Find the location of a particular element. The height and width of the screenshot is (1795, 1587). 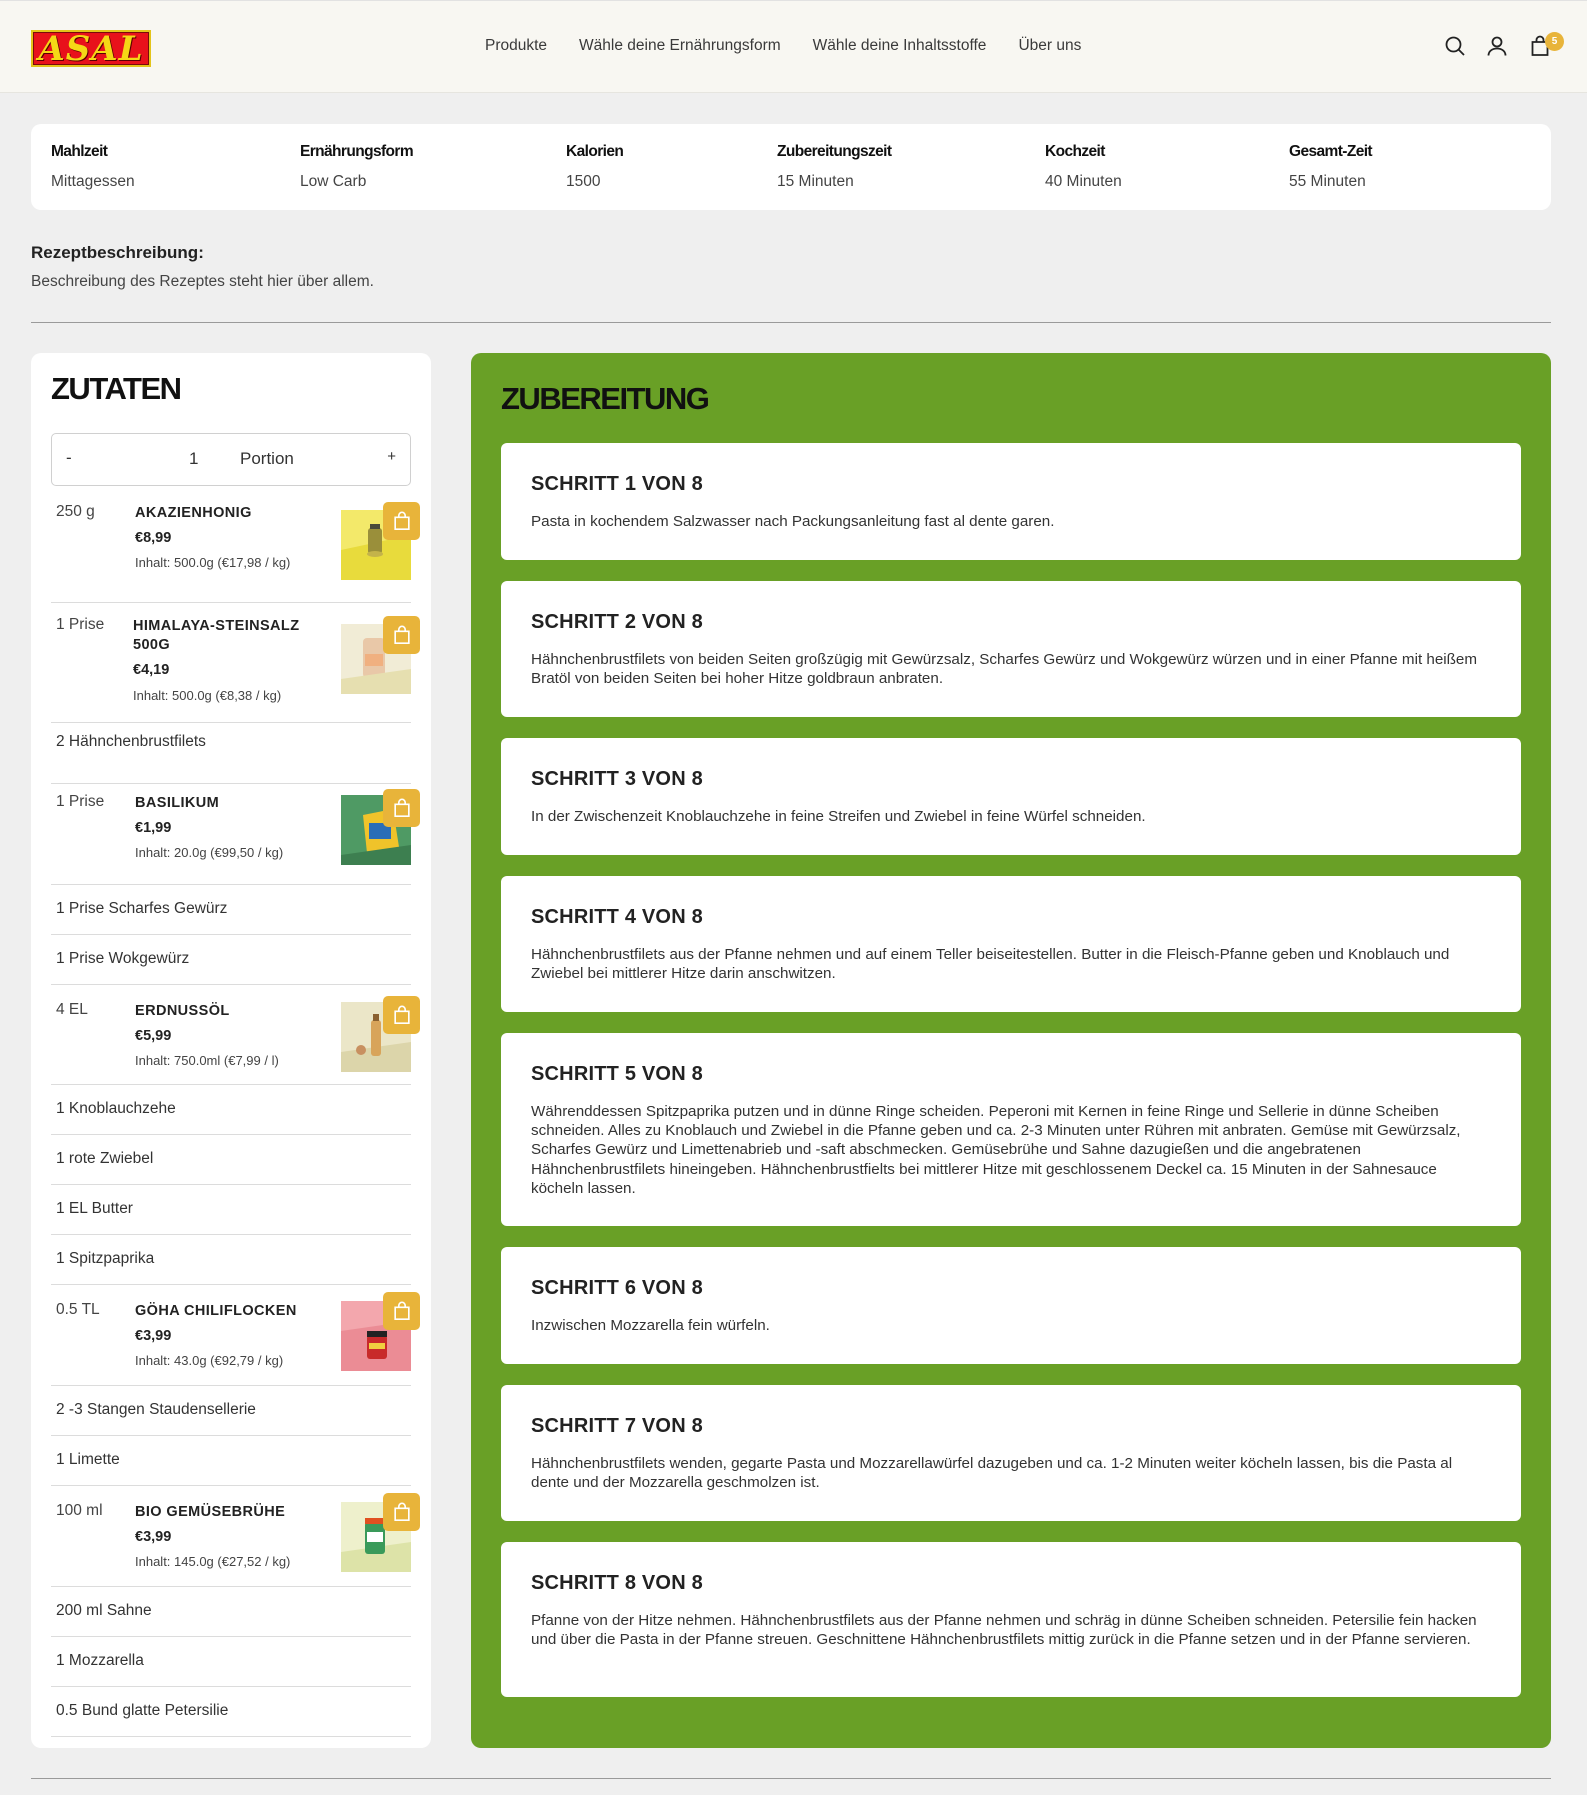

ingredient-name: ERDNUSSÖL is located at coordinates (225, 1011).